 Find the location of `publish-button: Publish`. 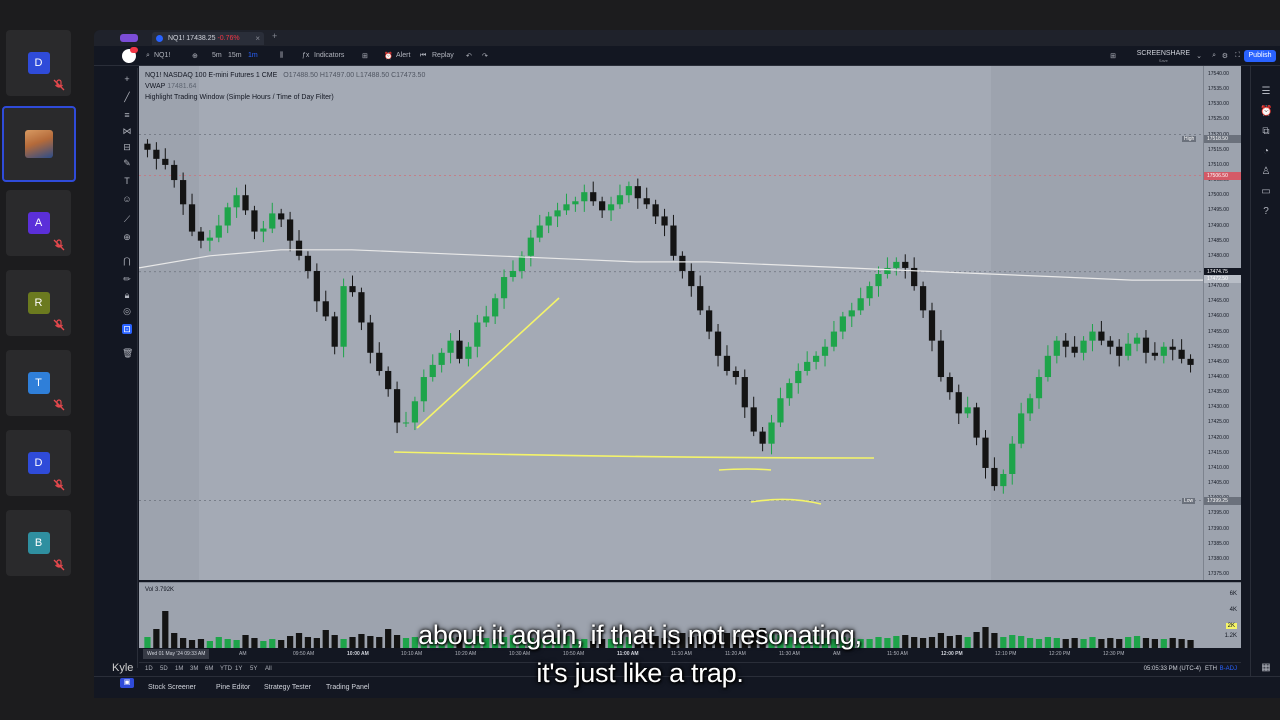

publish-button: Publish is located at coordinates (1260, 56).